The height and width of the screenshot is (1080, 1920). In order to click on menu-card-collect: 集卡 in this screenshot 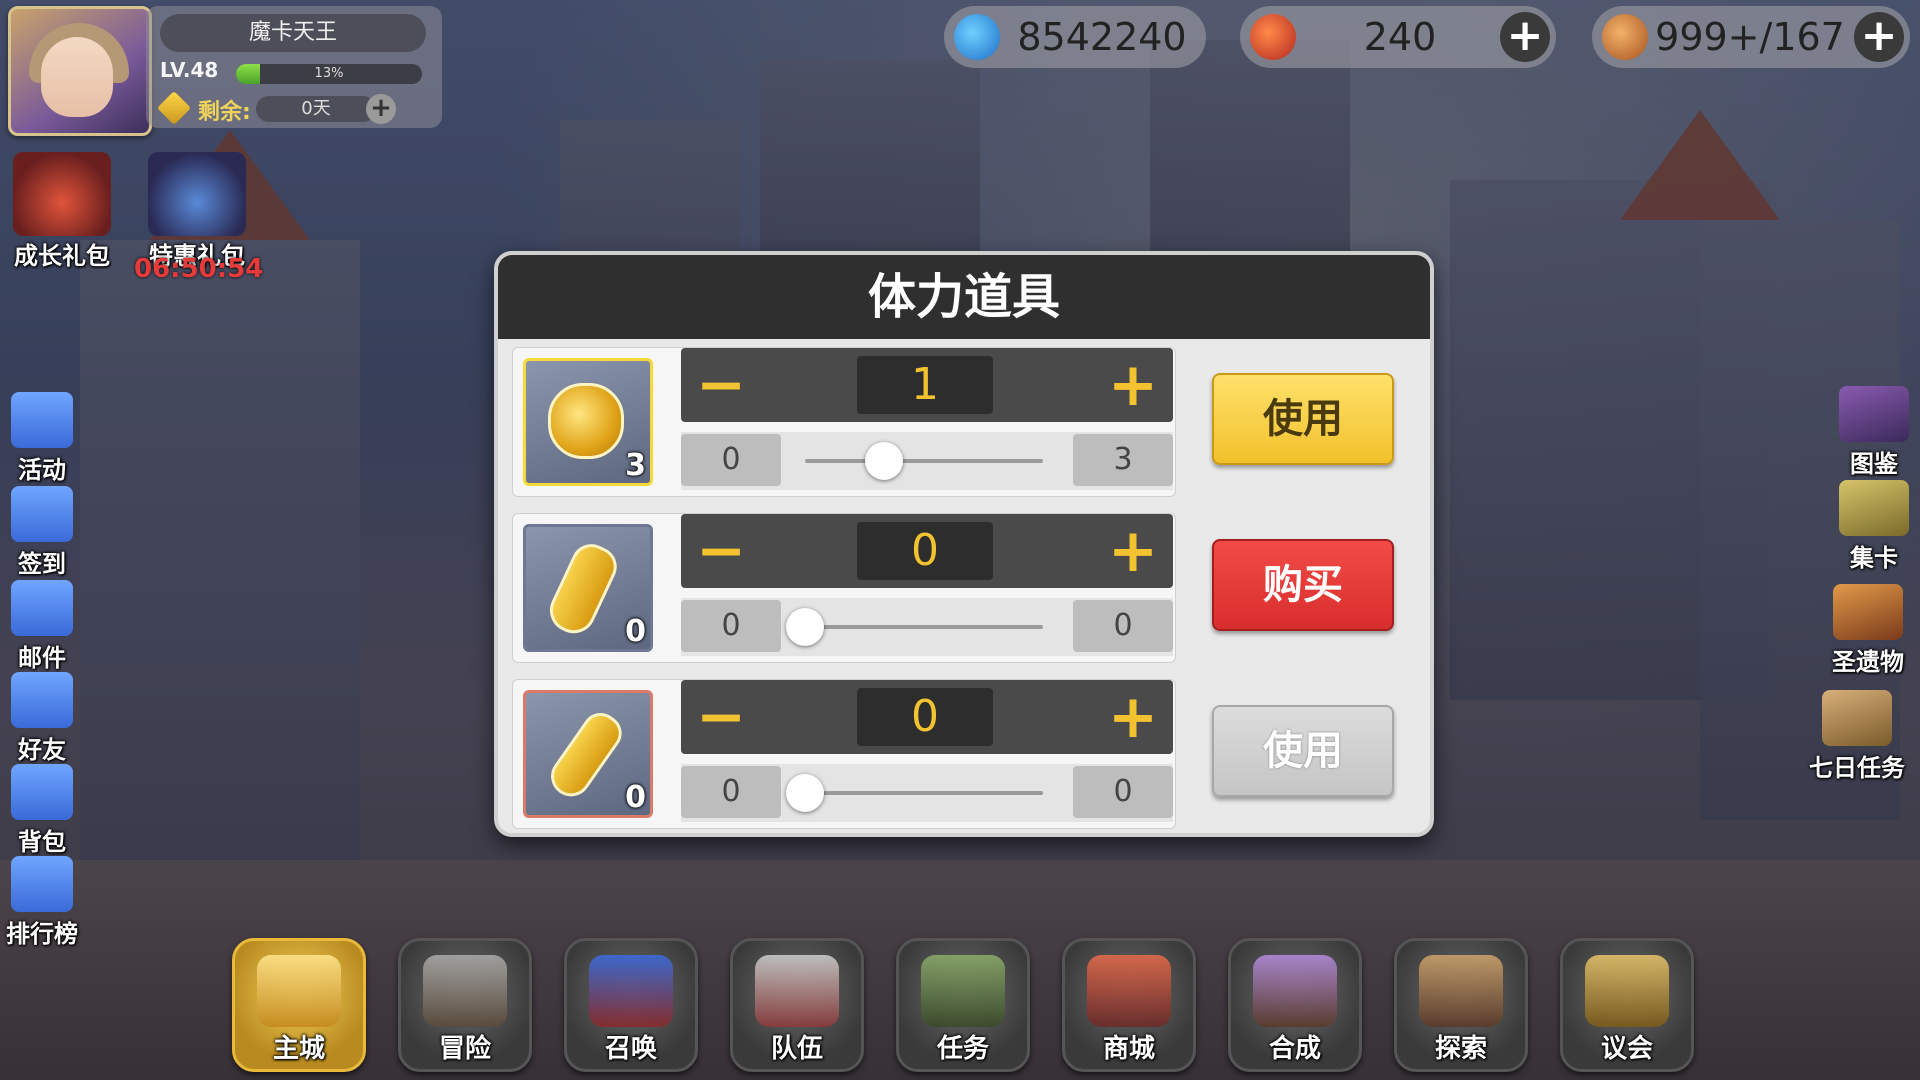, I will do `click(1874, 526)`.